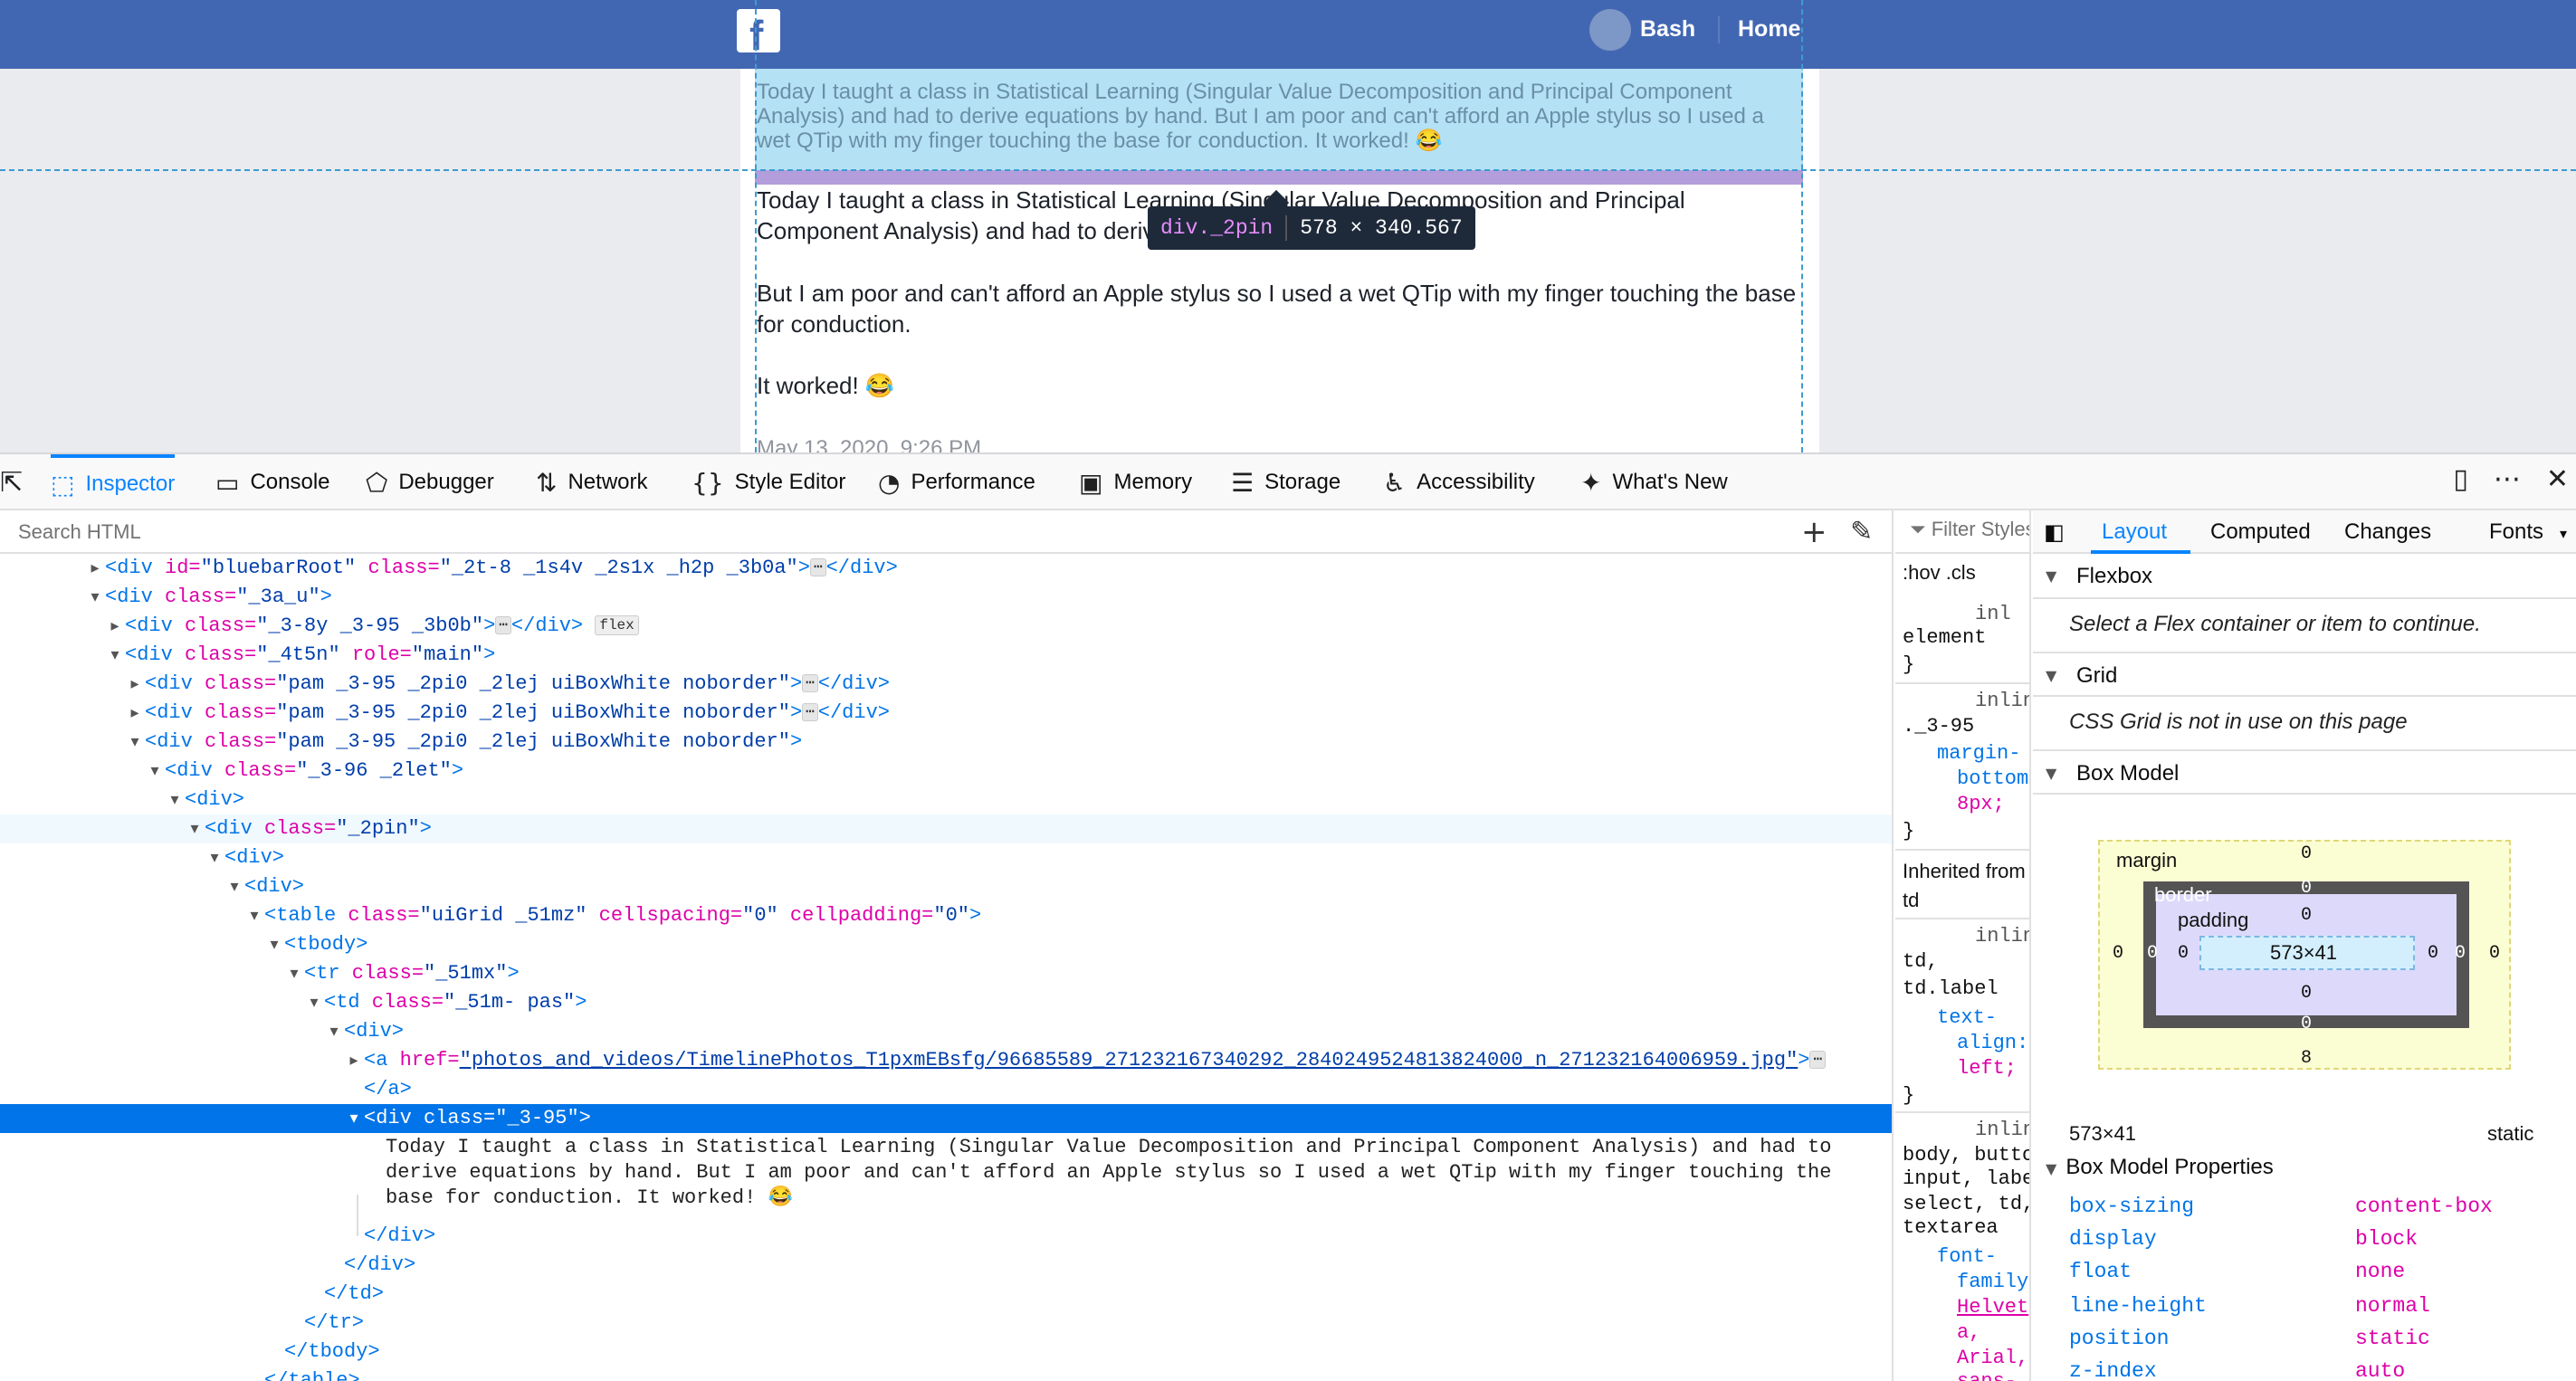 This screenshot has width=2576, height=1381. I want to click on rule-property: margin-, so click(1978, 753).